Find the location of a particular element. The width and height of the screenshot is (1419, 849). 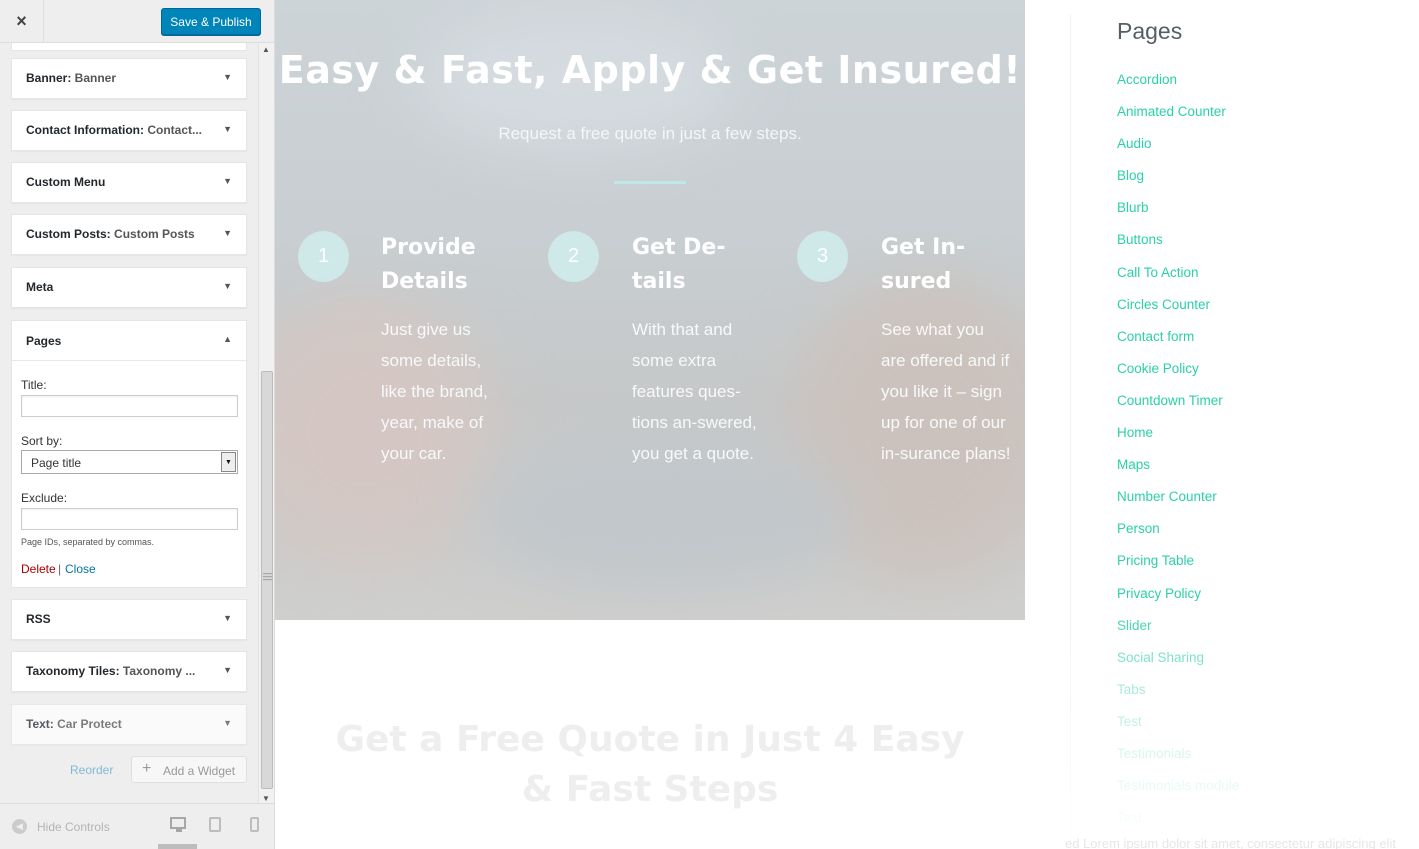

page-list-item: Countdown Timer is located at coordinates (1178, 409).